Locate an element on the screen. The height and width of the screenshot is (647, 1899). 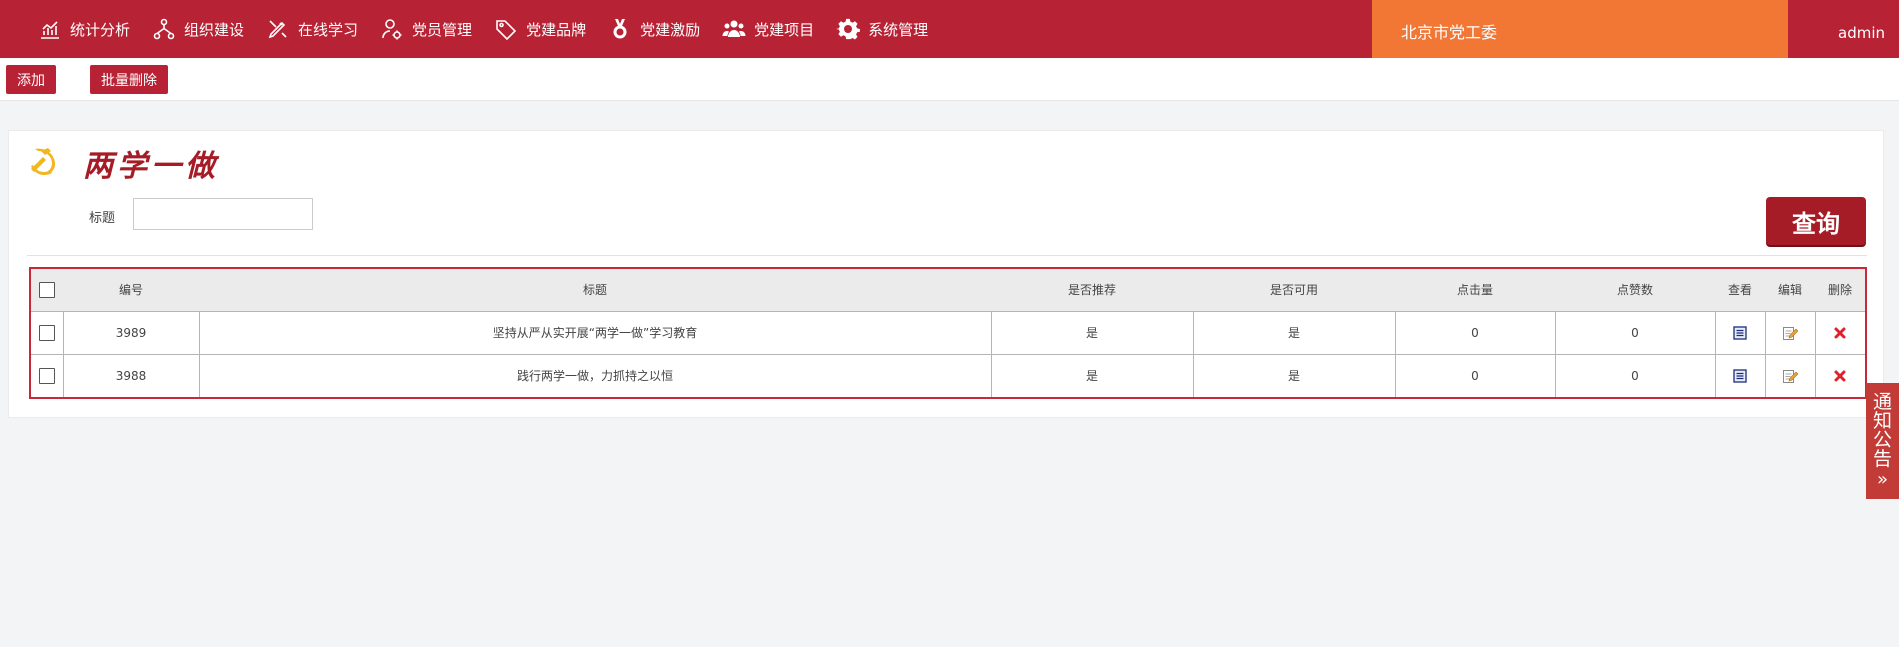
header-view: 查看 is located at coordinates (1740, 290).